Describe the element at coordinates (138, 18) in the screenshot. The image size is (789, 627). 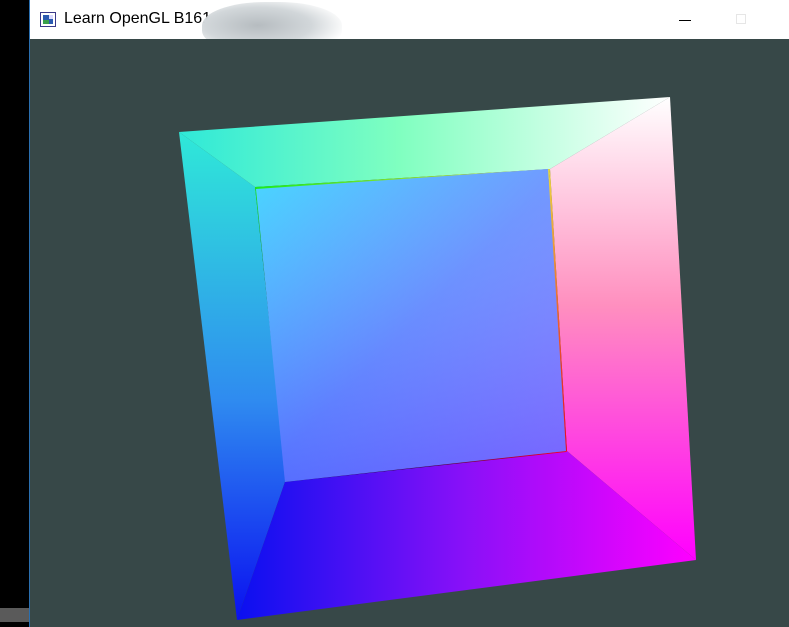
I see `window-title: Learn OpenGL B161` at that location.